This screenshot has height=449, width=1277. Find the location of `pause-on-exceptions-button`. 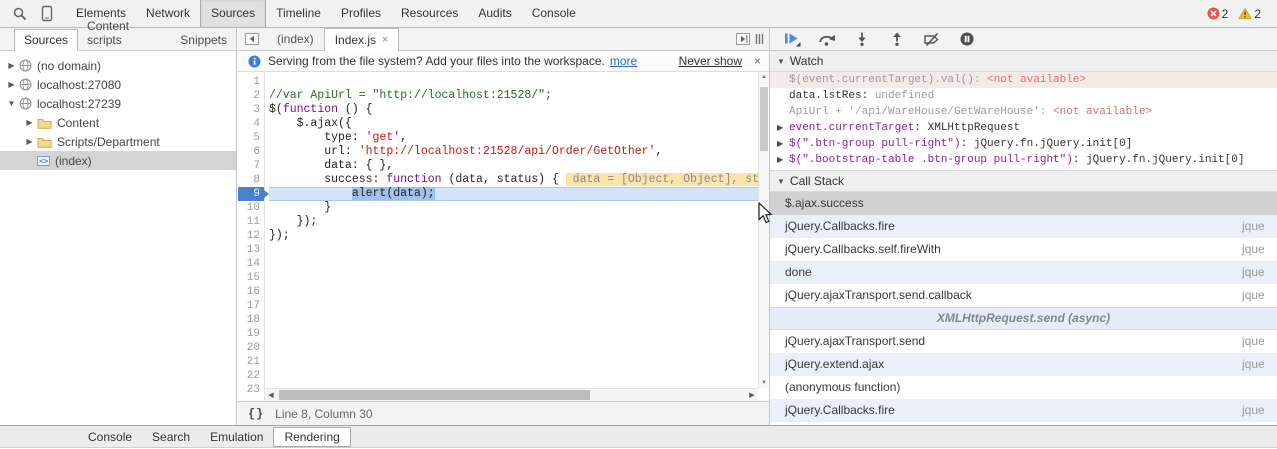

pause-on-exceptions-button is located at coordinates (967, 39).